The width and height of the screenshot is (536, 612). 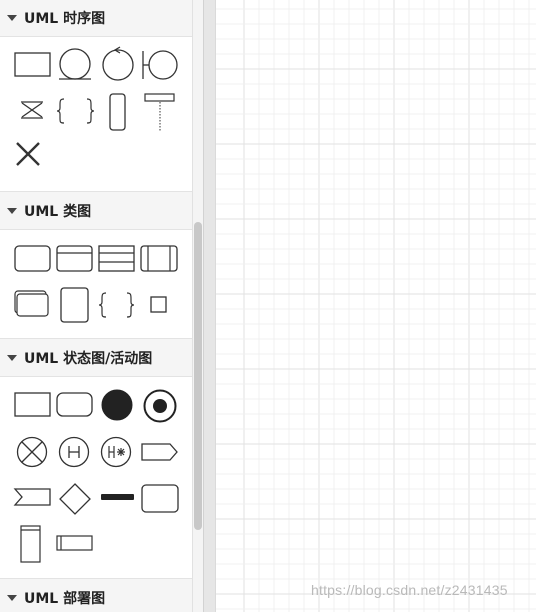 What do you see at coordinates (76, 65) in the screenshot?
I see `entity-lifeline-shape` at bounding box center [76, 65].